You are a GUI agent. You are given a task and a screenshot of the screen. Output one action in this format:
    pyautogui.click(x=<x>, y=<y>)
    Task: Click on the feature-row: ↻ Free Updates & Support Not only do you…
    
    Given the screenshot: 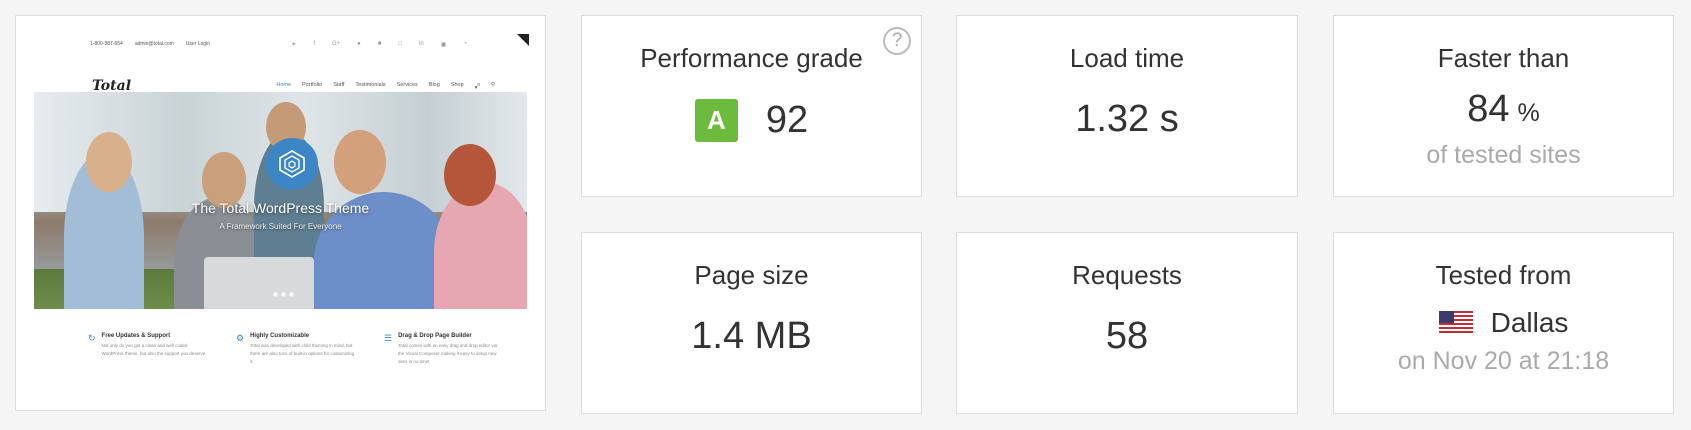 What is the action you would take?
    pyautogui.click(x=296, y=349)
    